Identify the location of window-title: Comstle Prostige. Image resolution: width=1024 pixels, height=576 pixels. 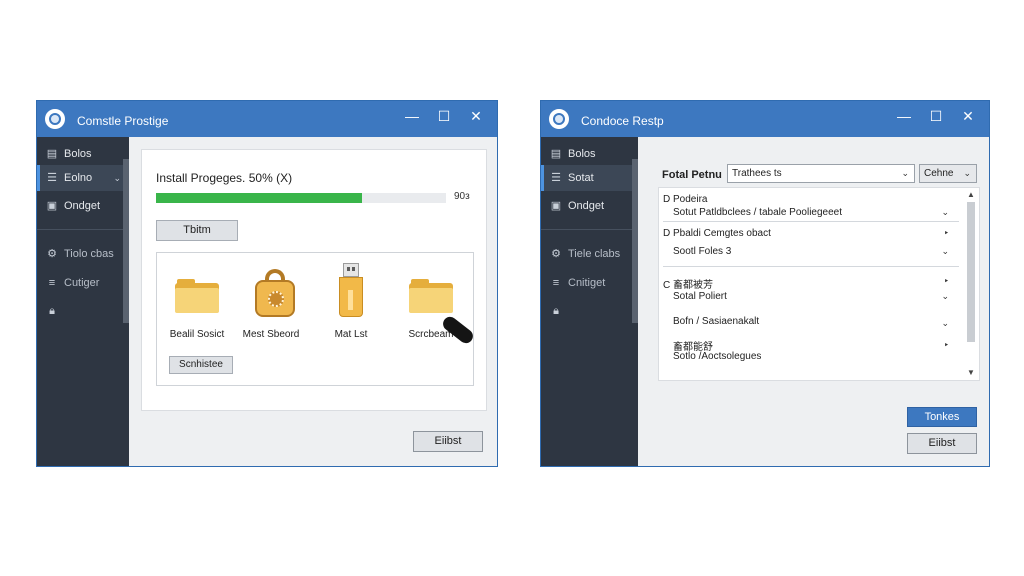
(123, 121).